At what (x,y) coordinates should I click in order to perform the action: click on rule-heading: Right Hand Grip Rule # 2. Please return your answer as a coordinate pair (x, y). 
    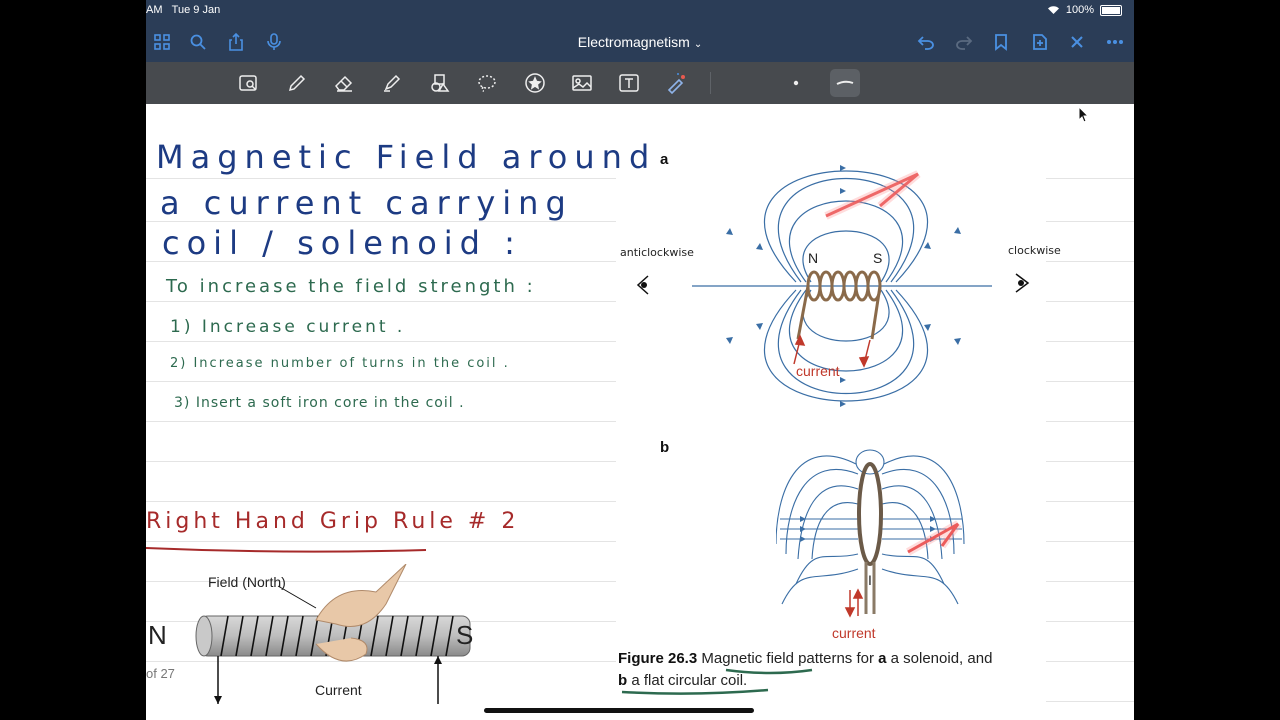
    Looking at the image, I should click on (333, 521).